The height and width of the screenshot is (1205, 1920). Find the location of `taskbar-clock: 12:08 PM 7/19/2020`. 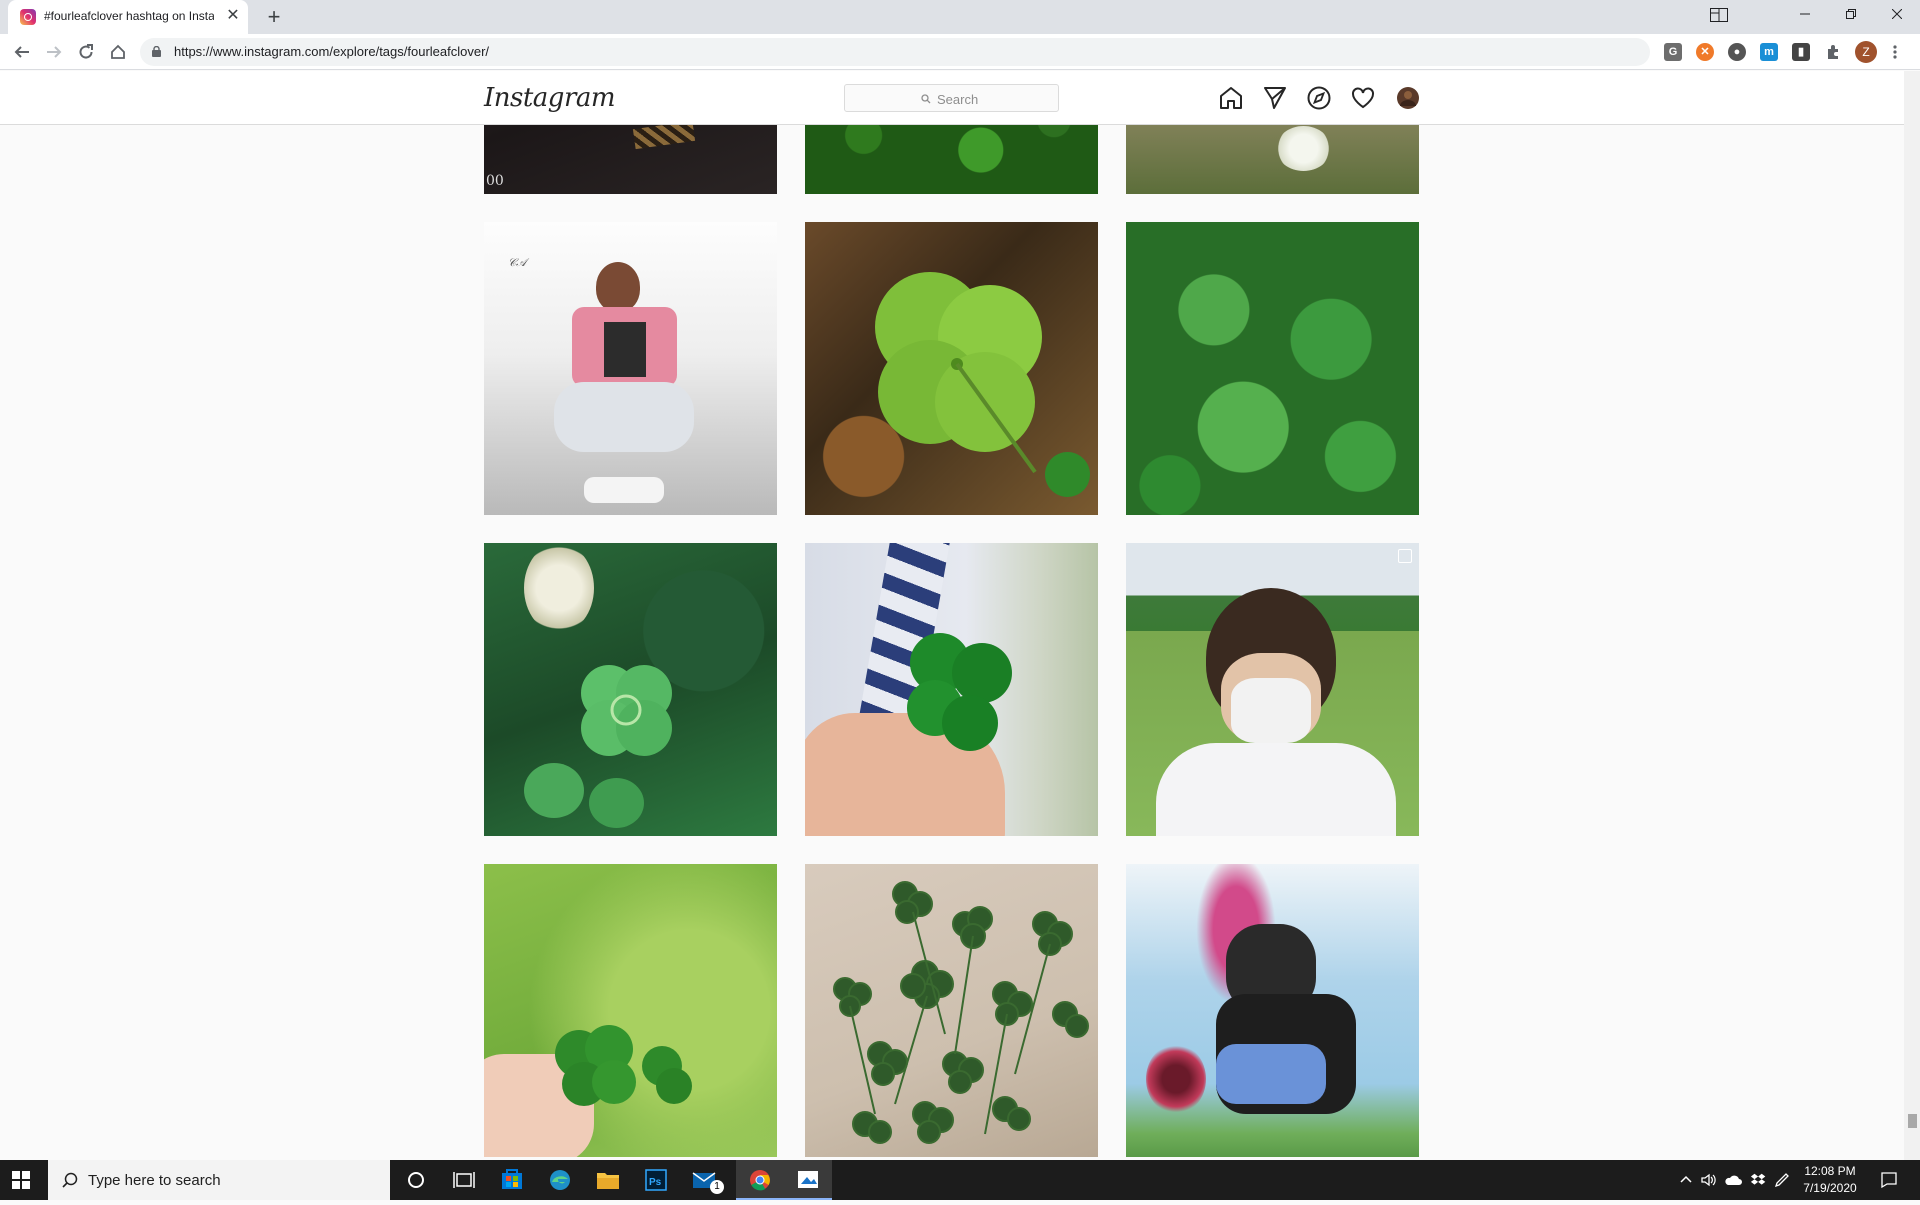

taskbar-clock: 12:08 PM 7/19/2020 is located at coordinates (1830, 1180).